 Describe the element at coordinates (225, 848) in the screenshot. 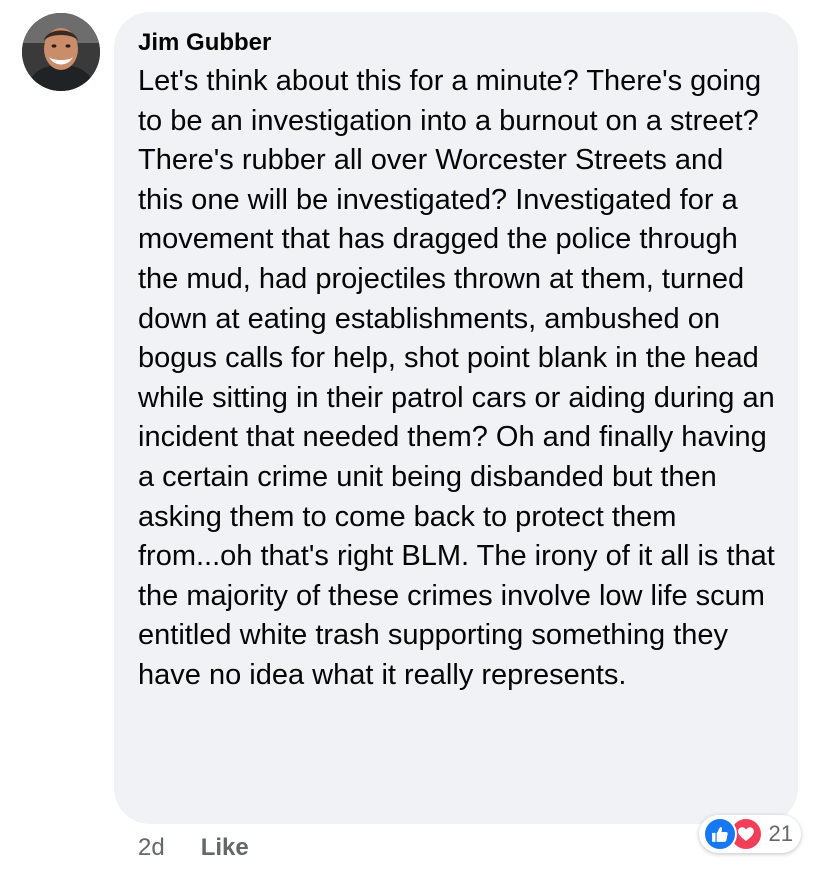

I see `like-button: Like` at that location.